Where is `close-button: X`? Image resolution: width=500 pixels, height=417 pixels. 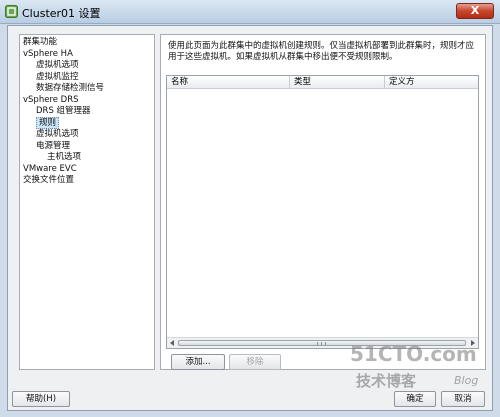 close-button: X is located at coordinates (475, 11).